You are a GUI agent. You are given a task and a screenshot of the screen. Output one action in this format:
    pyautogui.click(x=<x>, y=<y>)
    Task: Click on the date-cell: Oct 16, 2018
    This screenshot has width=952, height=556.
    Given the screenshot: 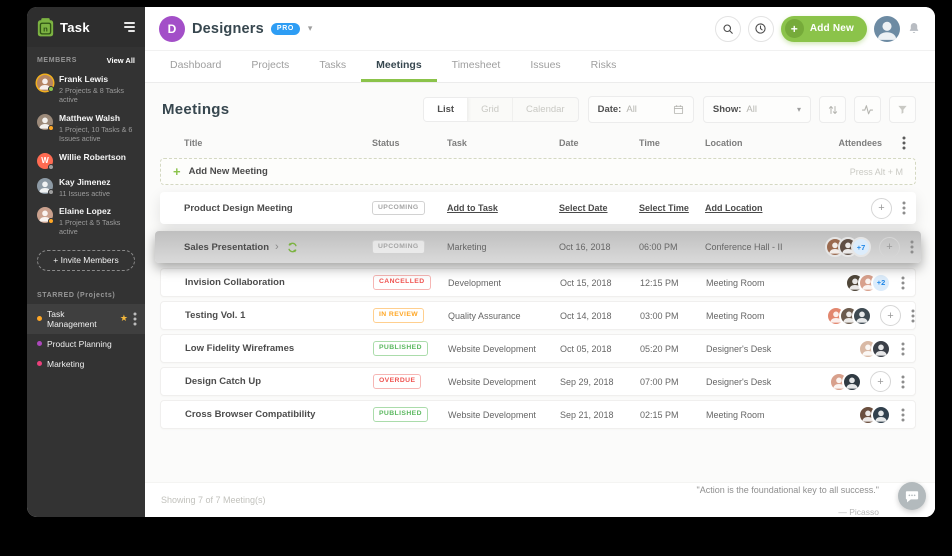 What is the action you would take?
    pyautogui.click(x=585, y=247)
    